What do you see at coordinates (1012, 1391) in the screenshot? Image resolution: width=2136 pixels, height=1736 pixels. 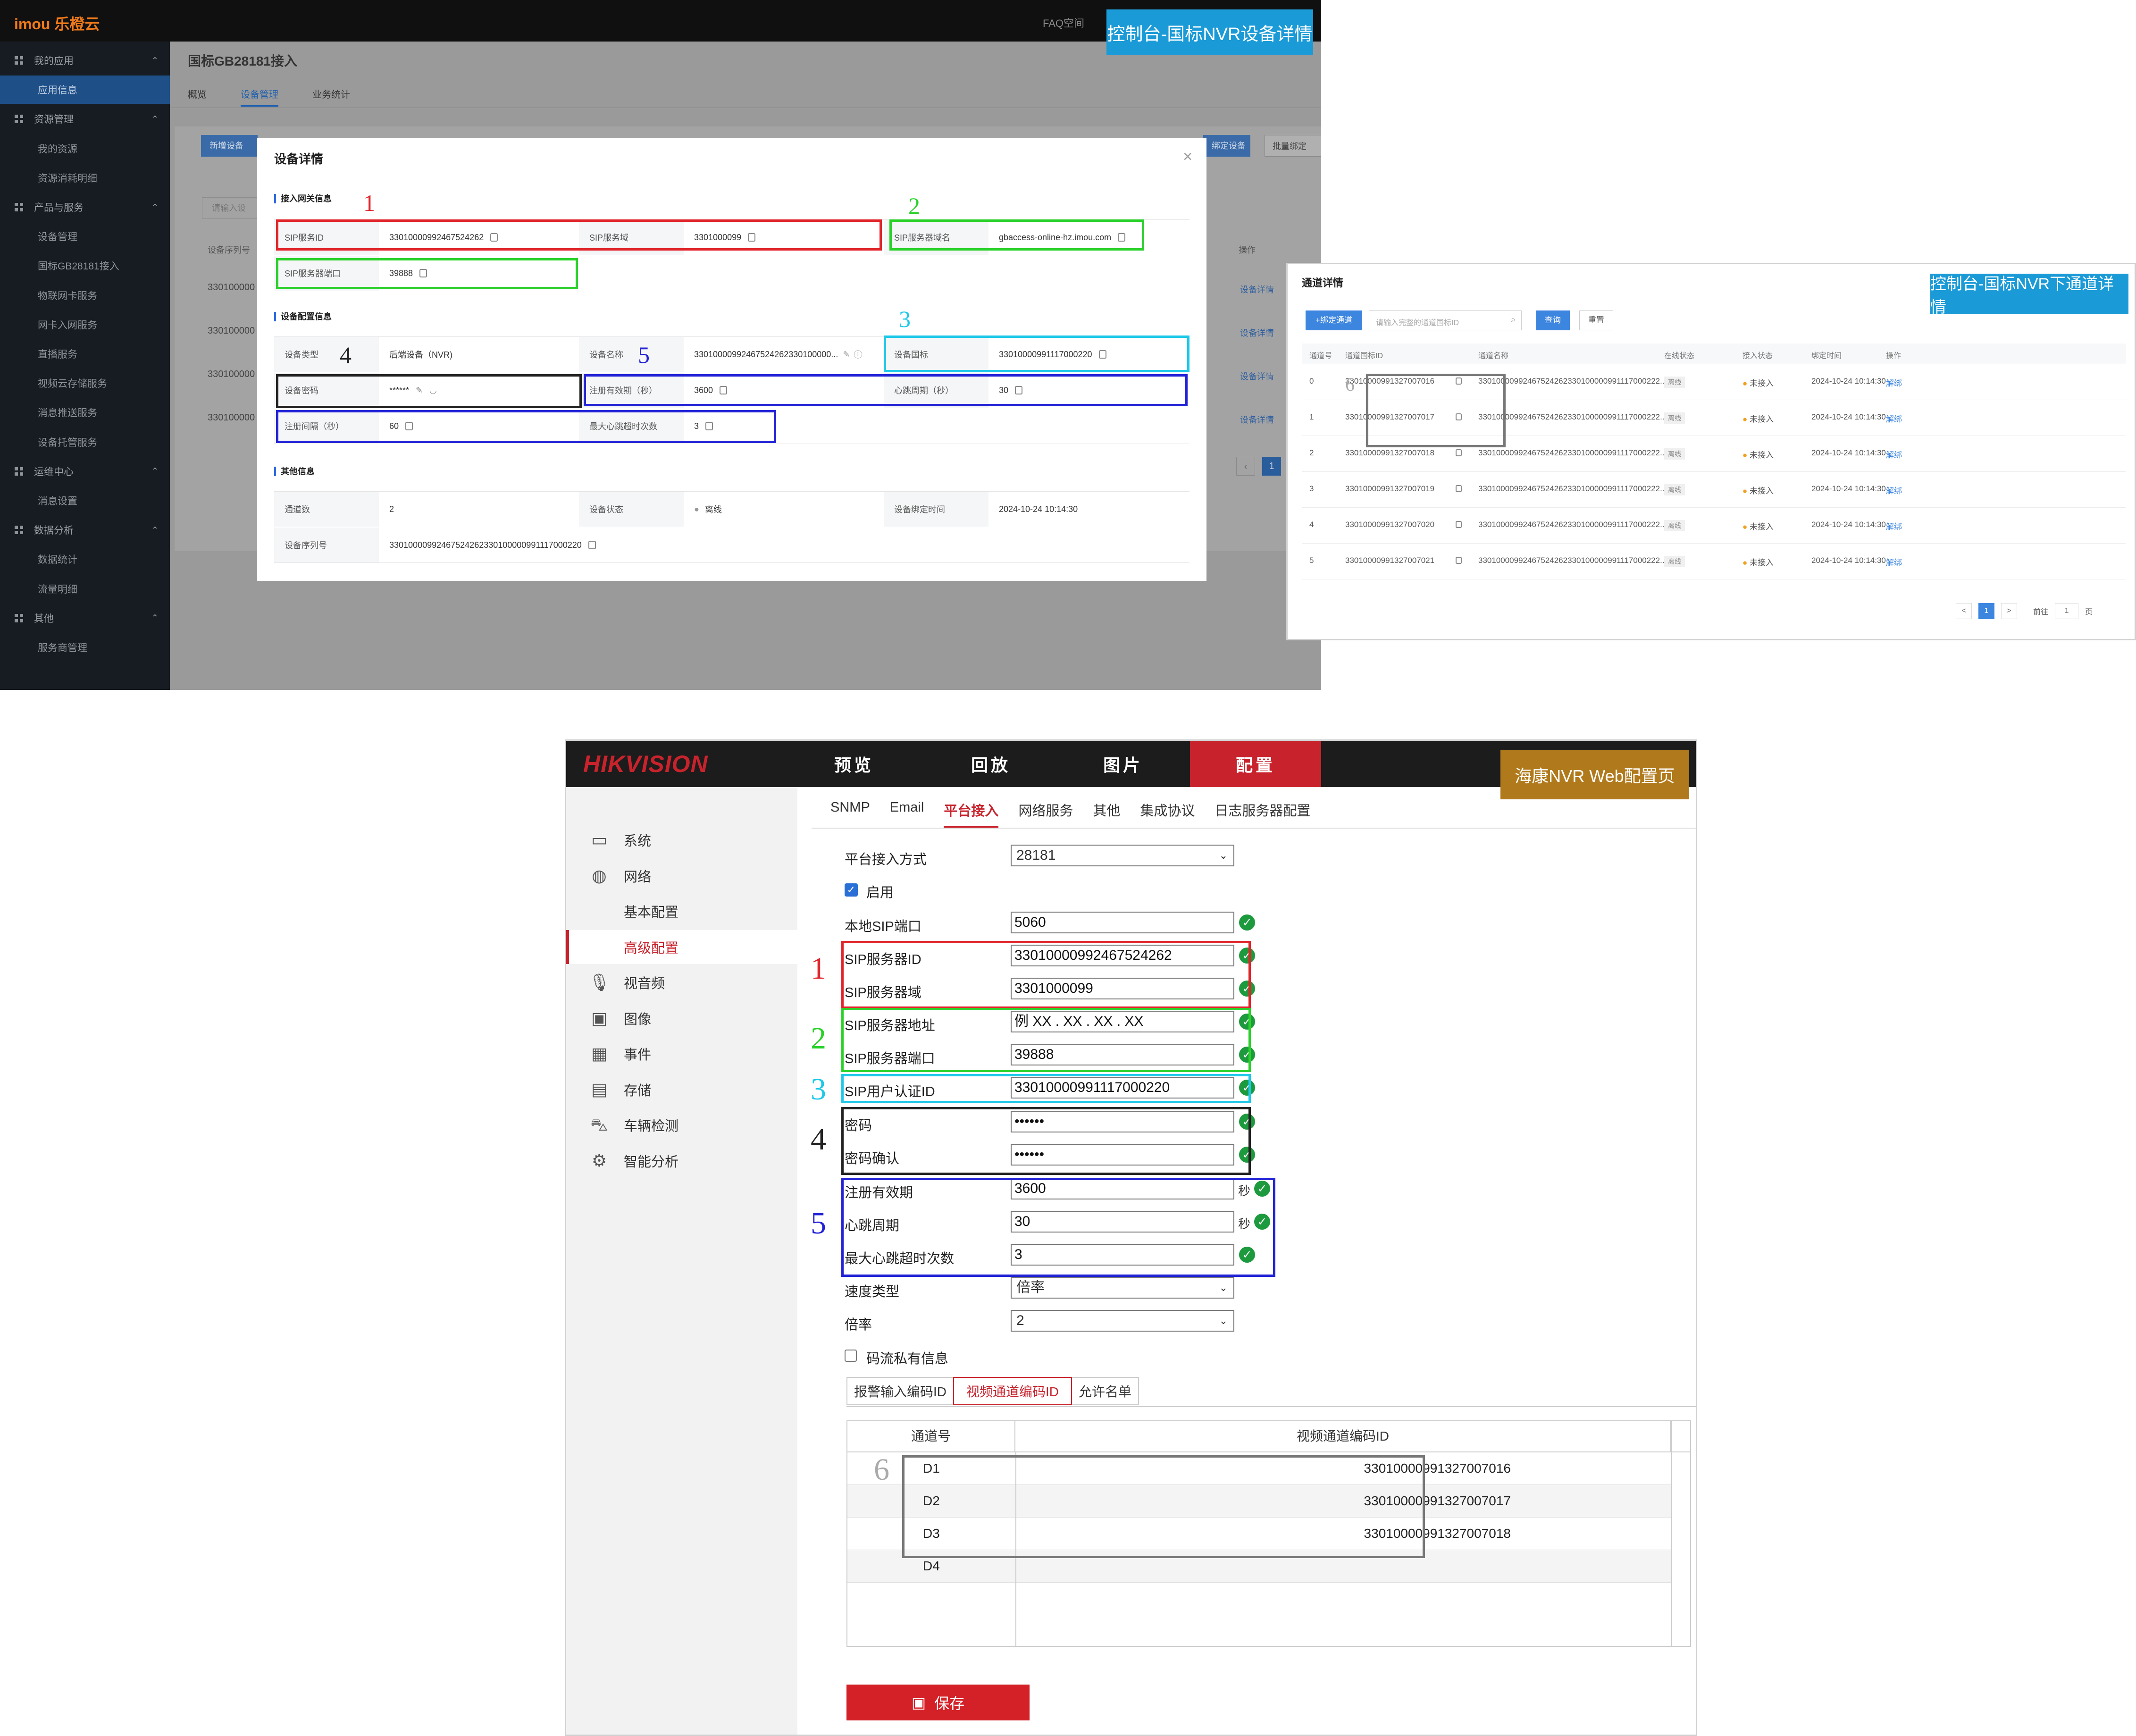 I see `subtab-video-channel-id: 视频通道编码ID` at bounding box center [1012, 1391].